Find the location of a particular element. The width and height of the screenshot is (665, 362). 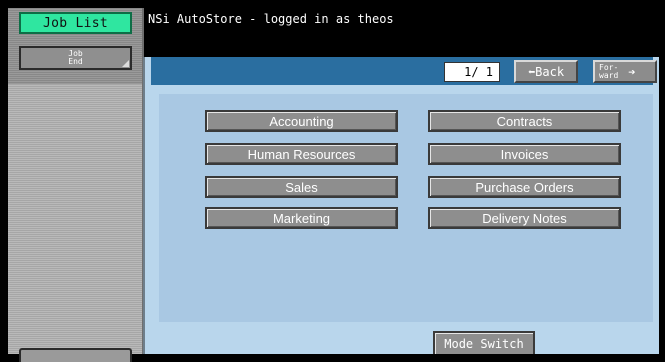

category-button-delivery-notes: Delivery Notes is located at coordinates (524, 218).